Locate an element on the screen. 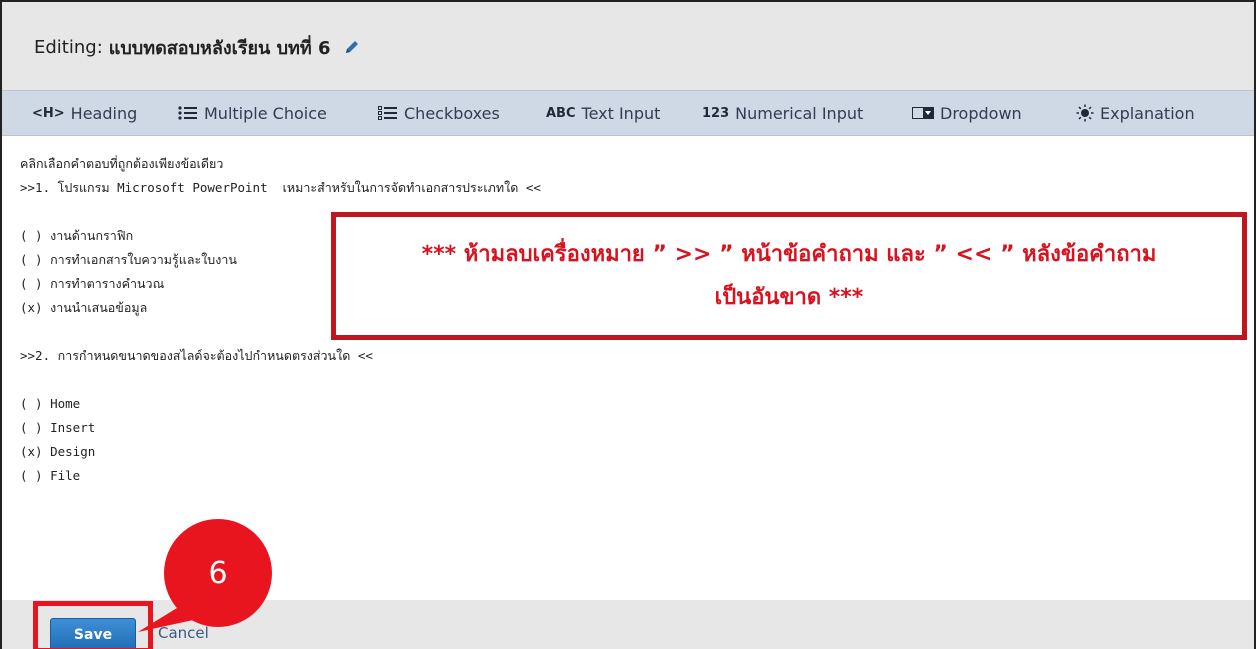 The image size is (1256, 649). dropdown-button: Dropdown is located at coordinates (967, 113).